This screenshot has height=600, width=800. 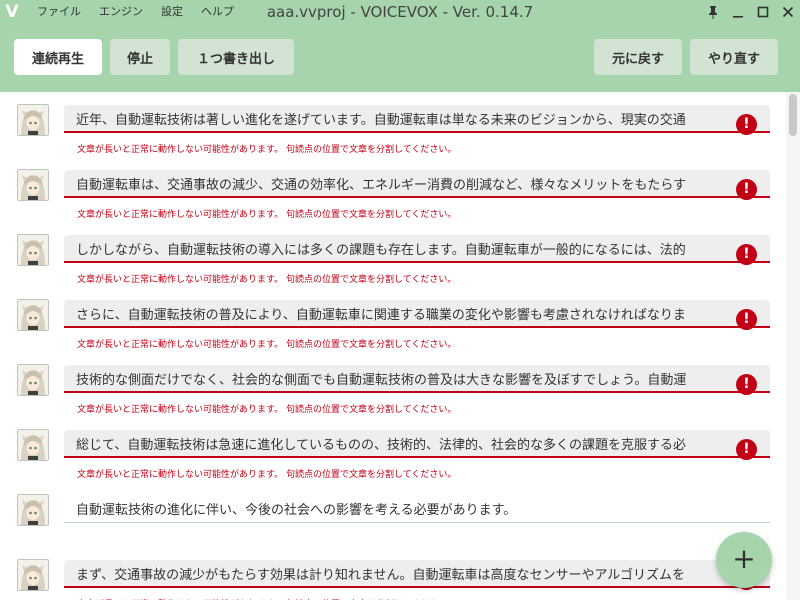 I want to click on menu-file: ファイル, so click(x=59, y=12).